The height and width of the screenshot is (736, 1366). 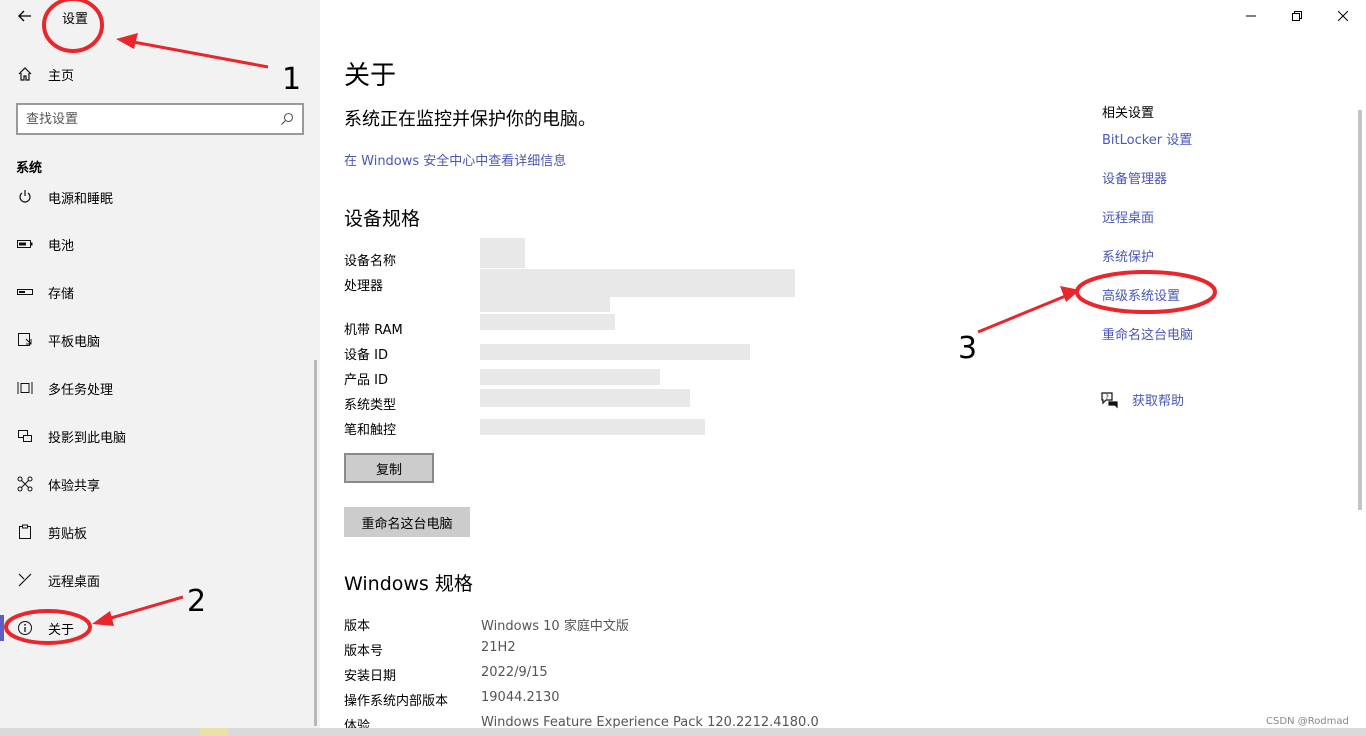 I want to click on win-spec-label-os-build: 操作系统内部版本, so click(x=396, y=701).